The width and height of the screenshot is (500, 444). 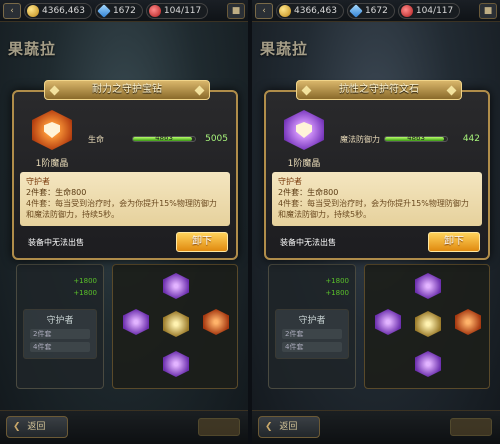 What do you see at coordinates (360, 139) in the screenshot?
I see `stat-label: 魔法防御力` at bounding box center [360, 139].